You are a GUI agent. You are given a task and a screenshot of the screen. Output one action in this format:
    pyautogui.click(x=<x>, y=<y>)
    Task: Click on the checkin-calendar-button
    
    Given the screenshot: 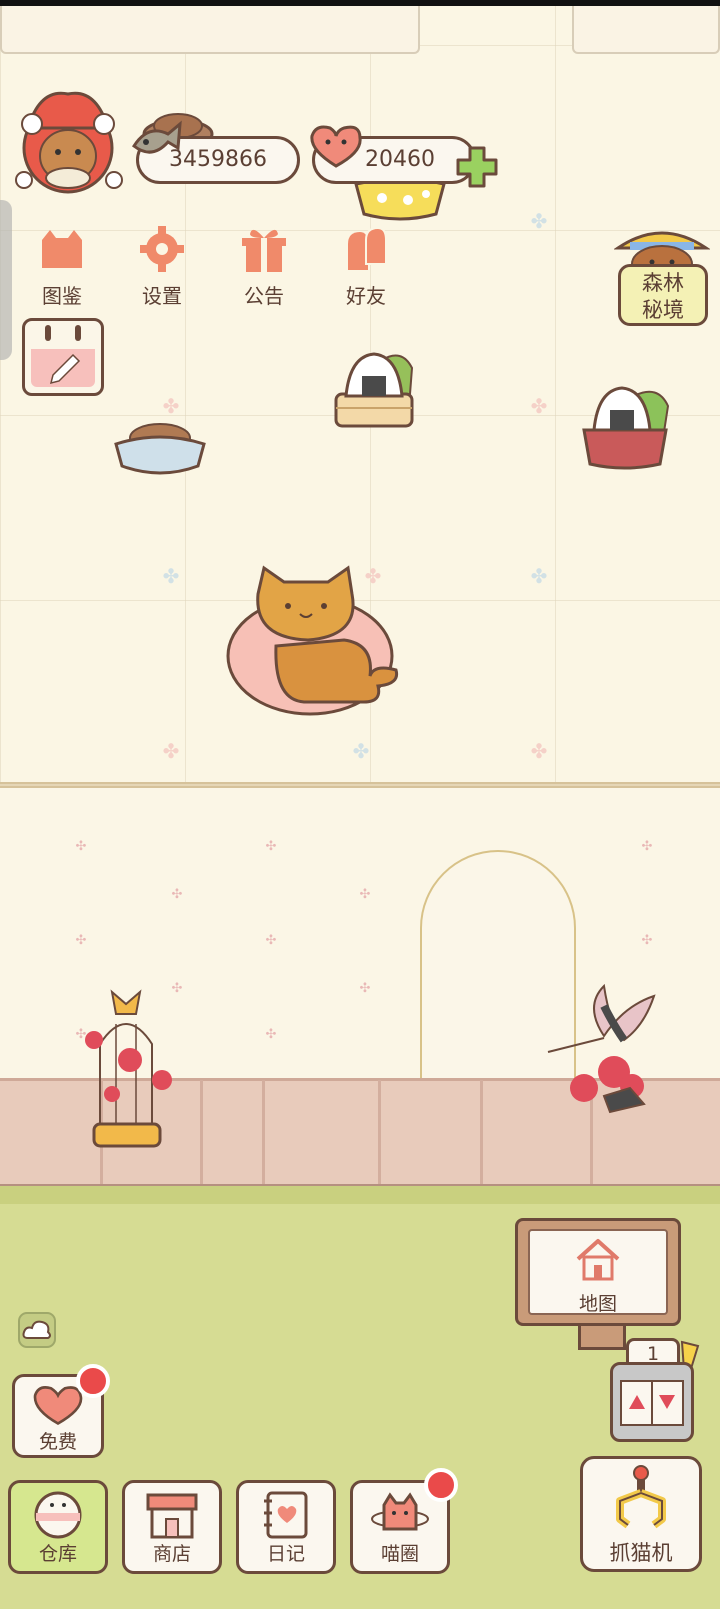 What is the action you would take?
    pyautogui.click(x=63, y=357)
    